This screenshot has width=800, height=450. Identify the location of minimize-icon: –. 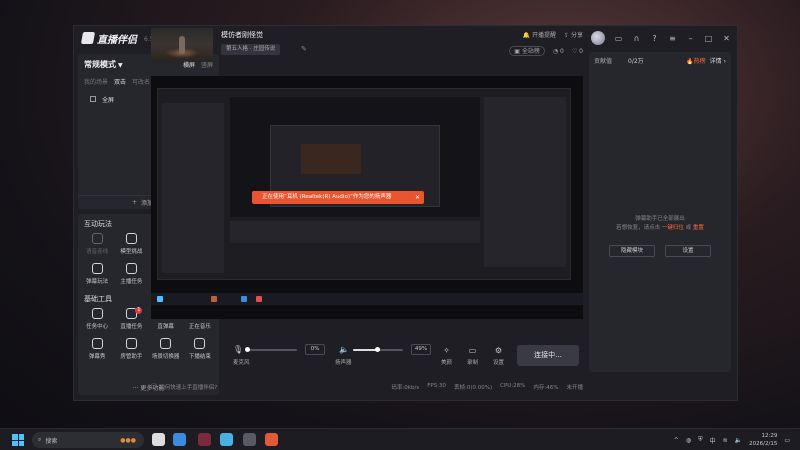
(690, 38).